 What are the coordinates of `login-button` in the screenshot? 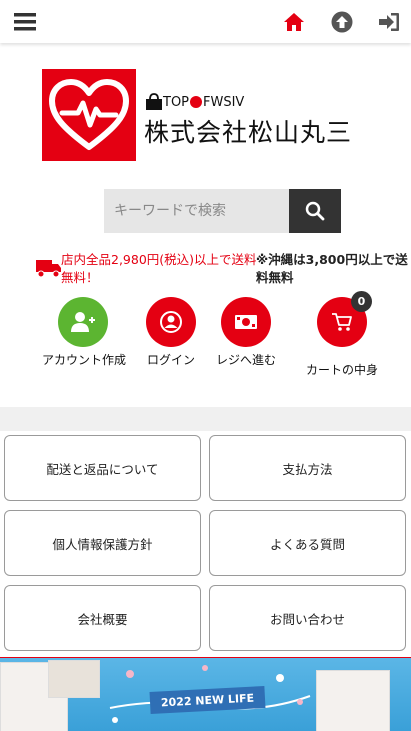 It's located at (171, 322).